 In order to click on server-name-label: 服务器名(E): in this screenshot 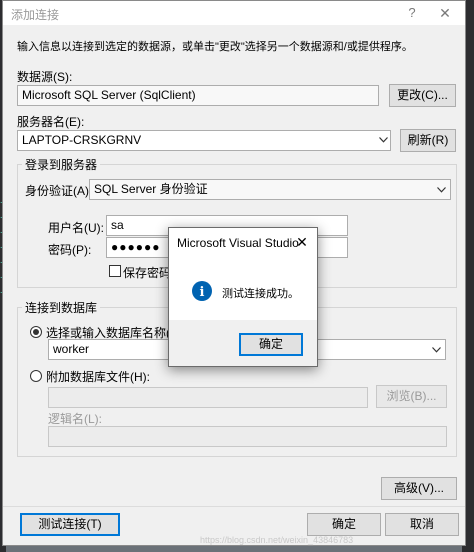, I will do `click(51, 122)`.